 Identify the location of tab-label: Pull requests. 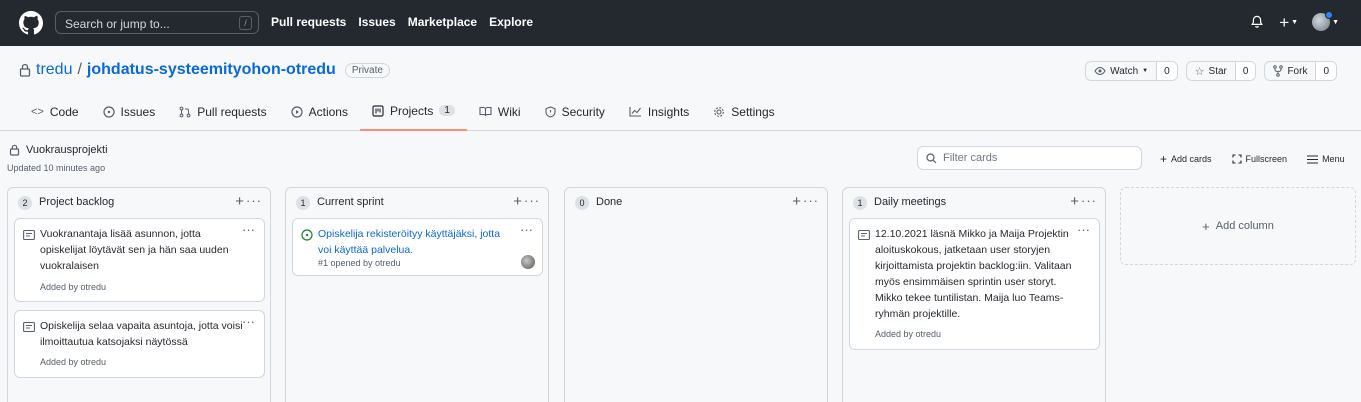
(232, 111).